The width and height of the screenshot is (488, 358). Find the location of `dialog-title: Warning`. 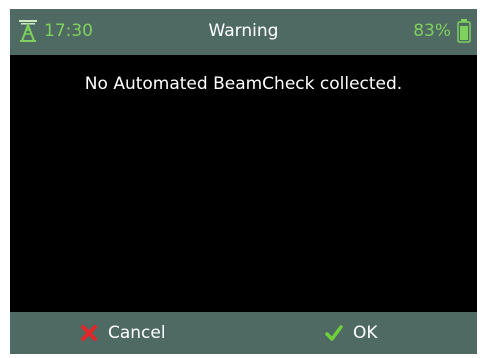

dialog-title: Warning is located at coordinates (243, 31).